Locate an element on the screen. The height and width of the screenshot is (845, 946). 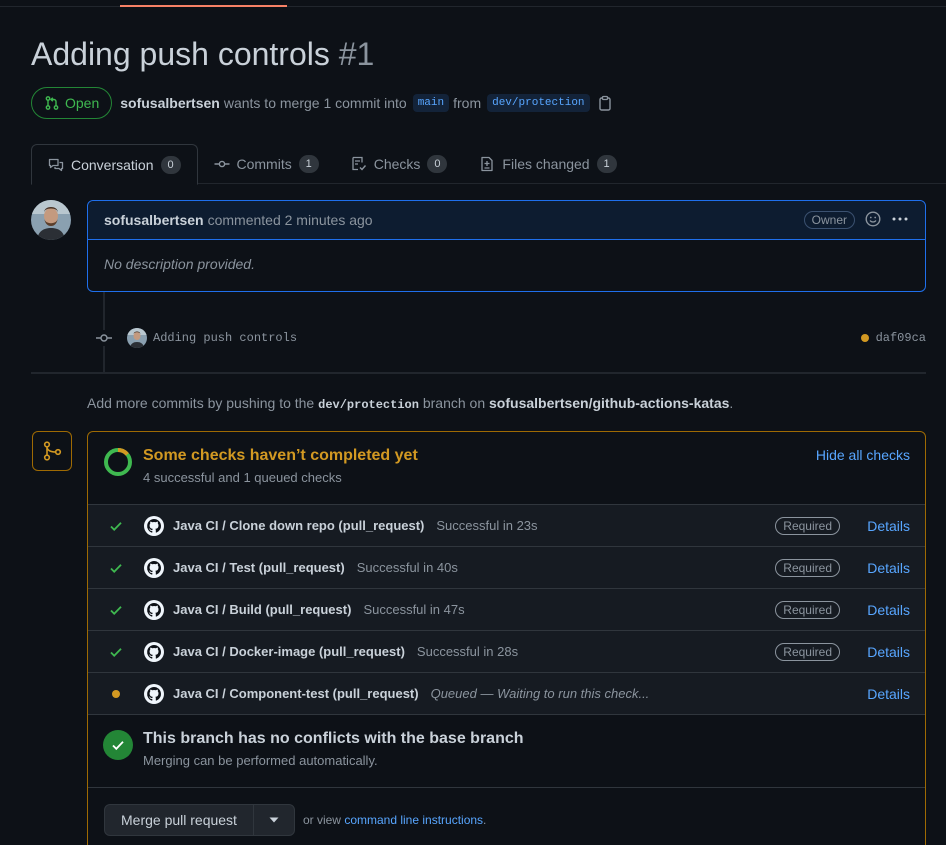
tab-label: Checks is located at coordinates (397, 164).